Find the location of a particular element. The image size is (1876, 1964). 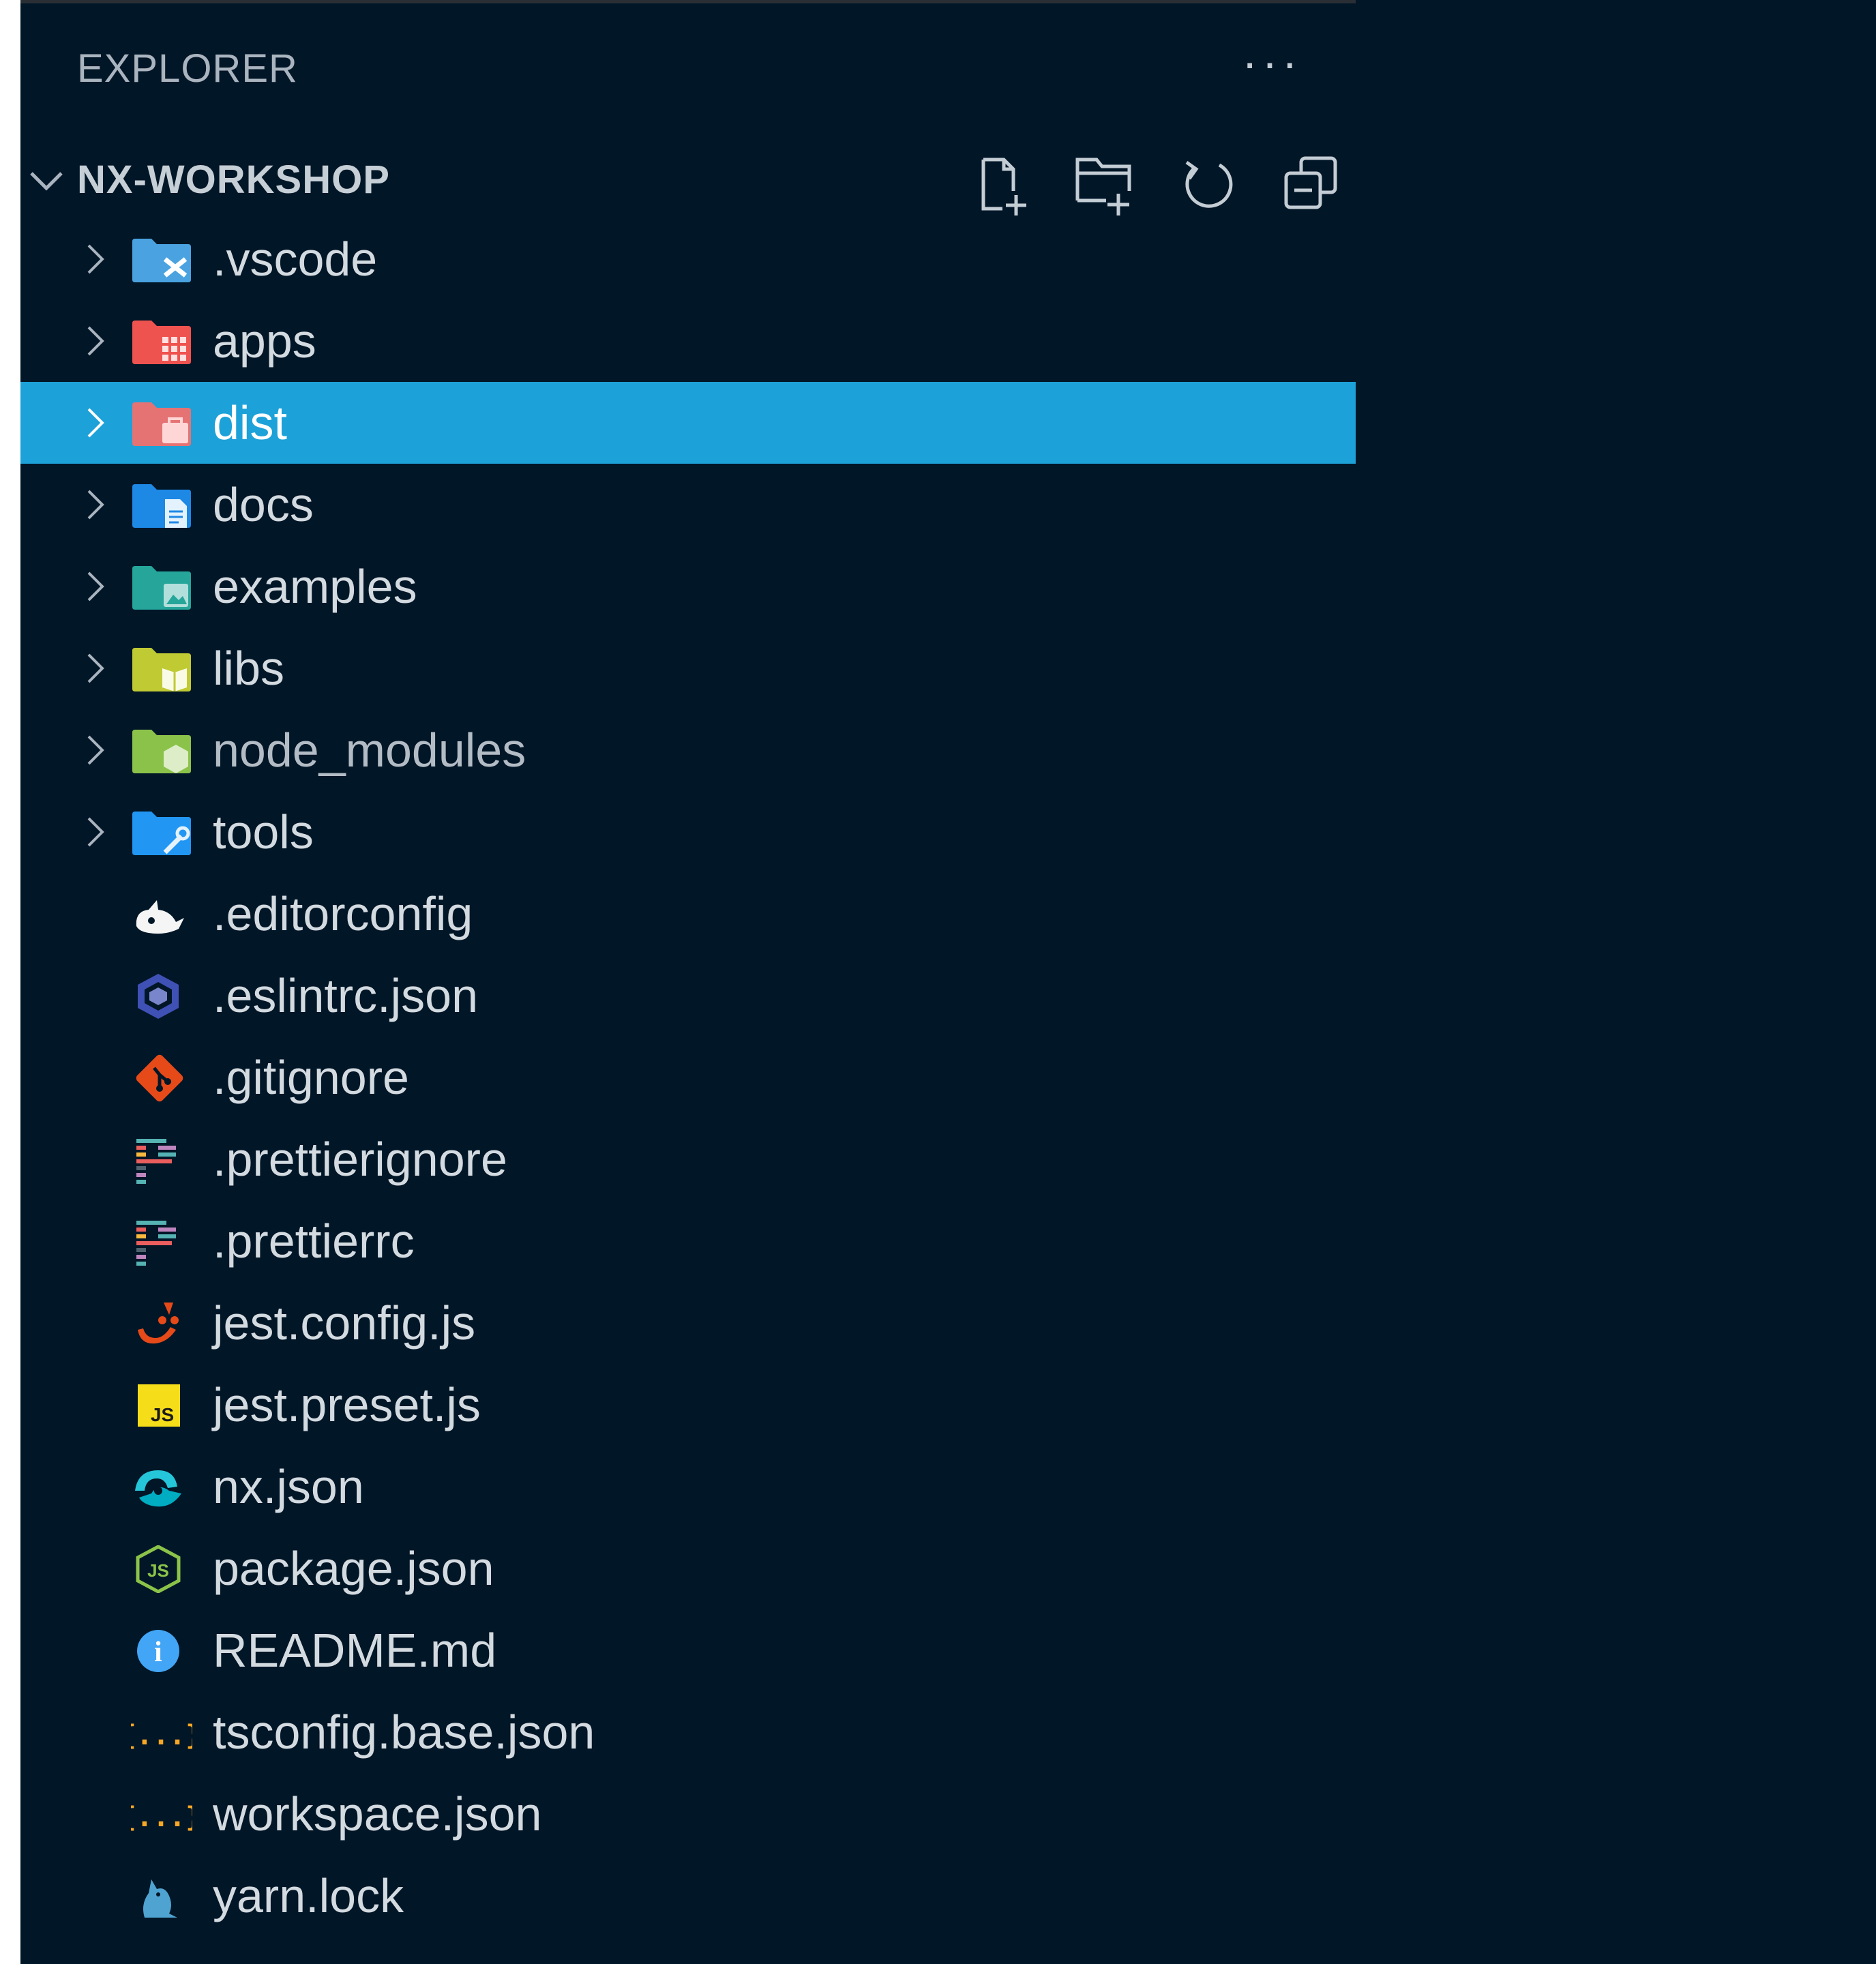

nodejs-icon: JS is located at coordinates (161, 1569).